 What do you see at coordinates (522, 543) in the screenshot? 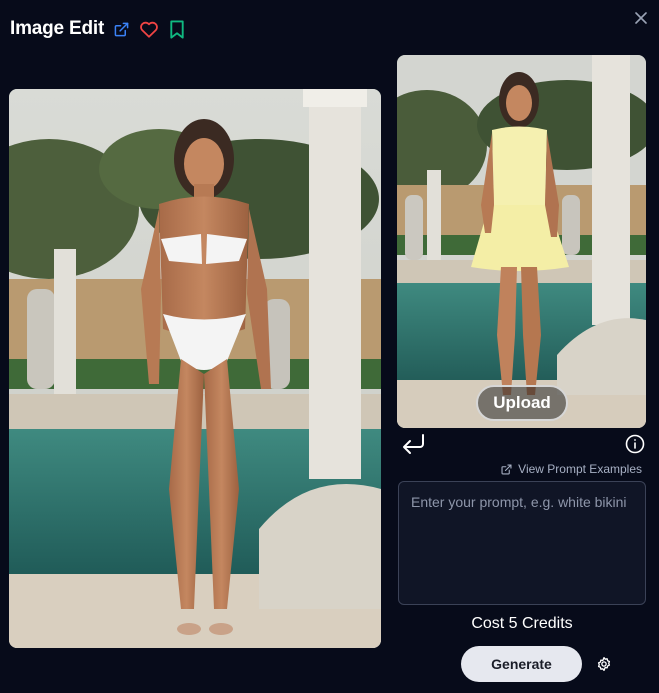
I see `prompt-input` at bounding box center [522, 543].